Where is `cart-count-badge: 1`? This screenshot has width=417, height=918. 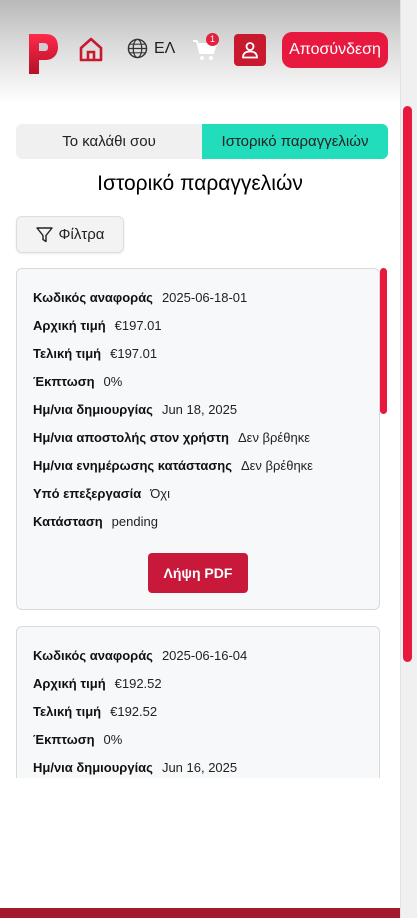 cart-count-badge: 1 is located at coordinates (212, 39).